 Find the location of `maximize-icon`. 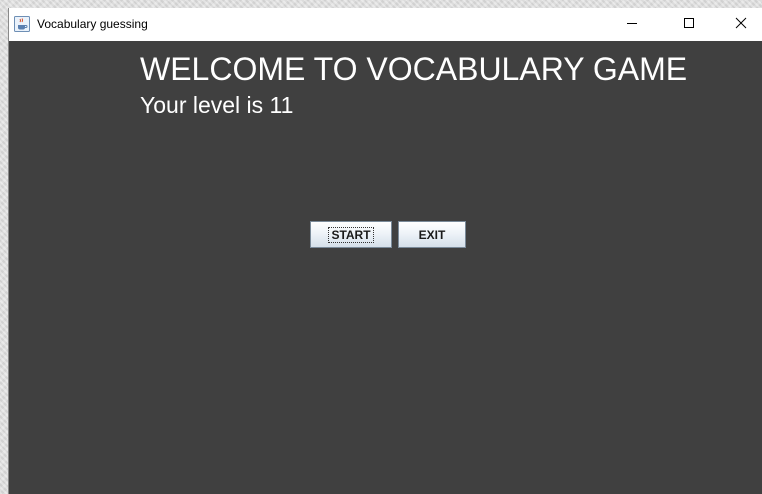

maximize-icon is located at coordinates (689, 25).